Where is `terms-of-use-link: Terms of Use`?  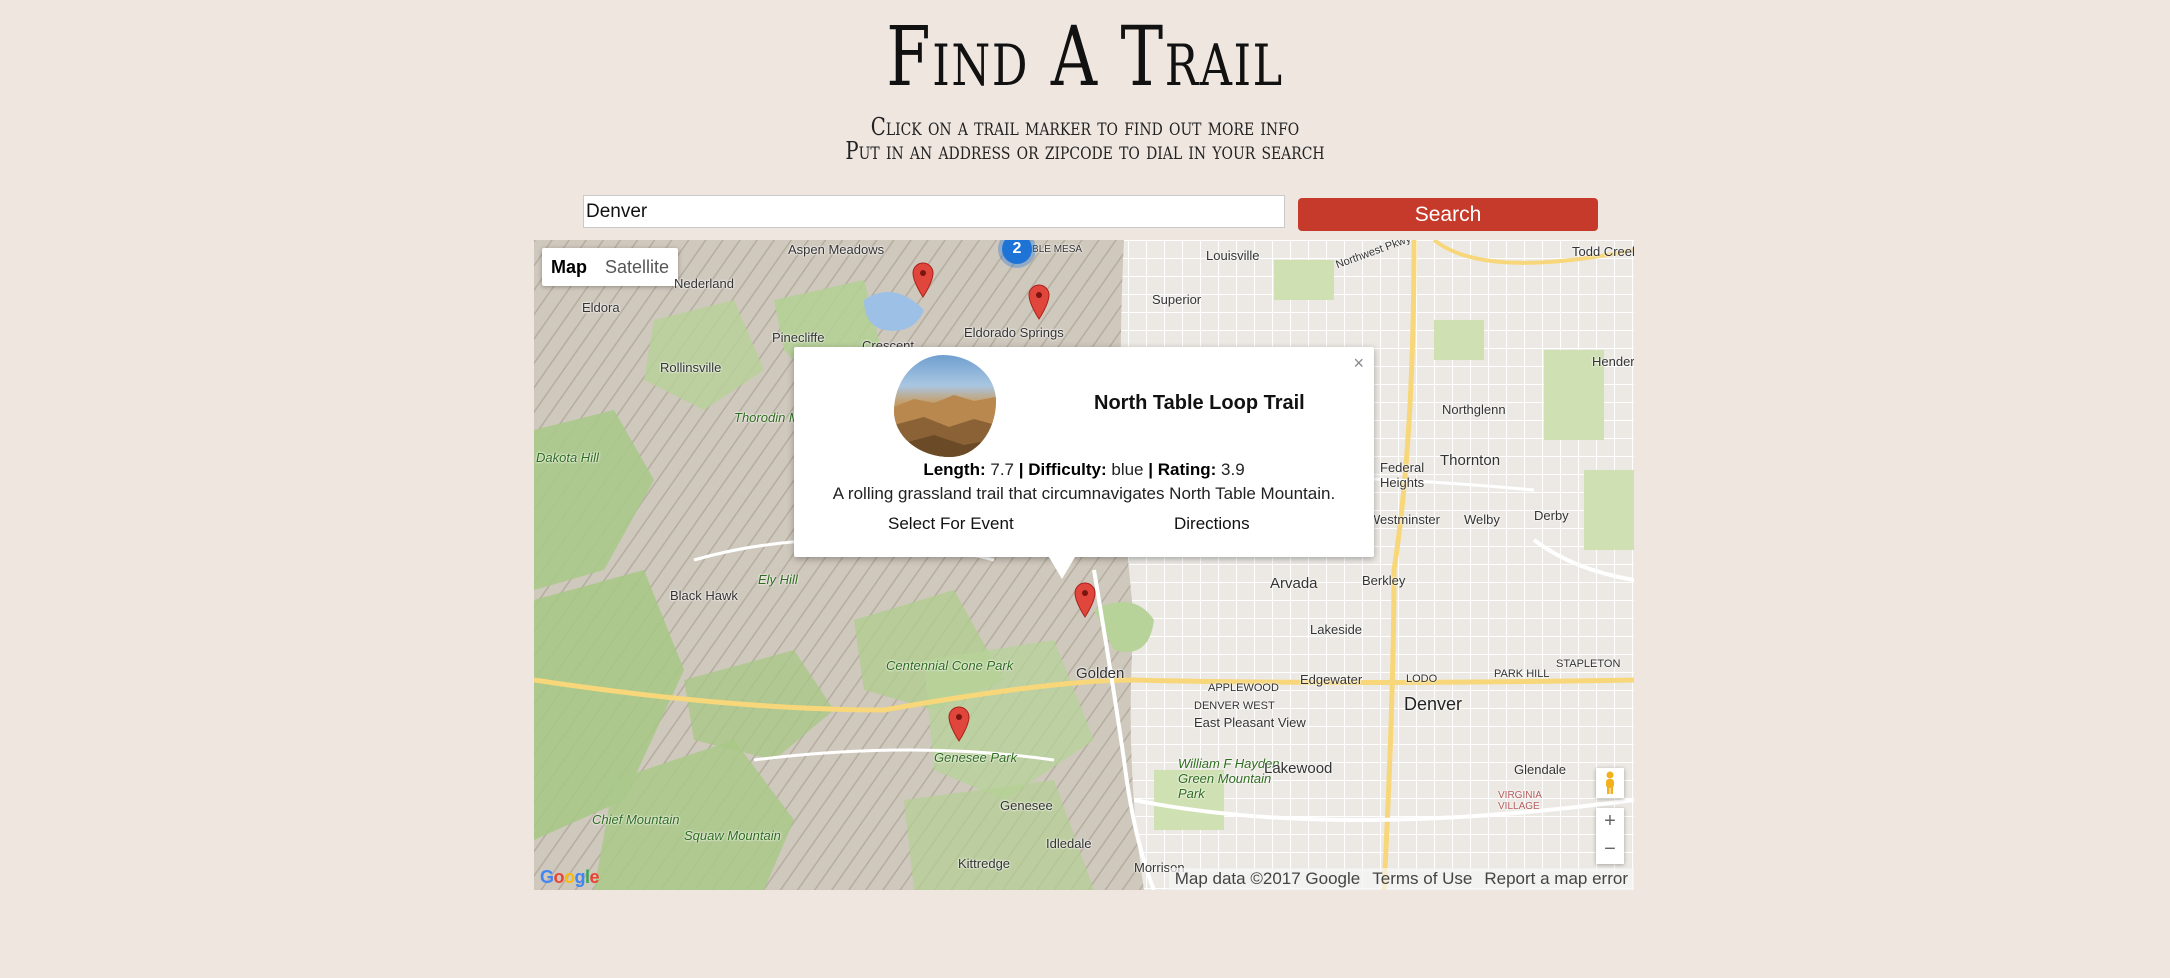 terms-of-use-link: Terms of Use is located at coordinates (1422, 879).